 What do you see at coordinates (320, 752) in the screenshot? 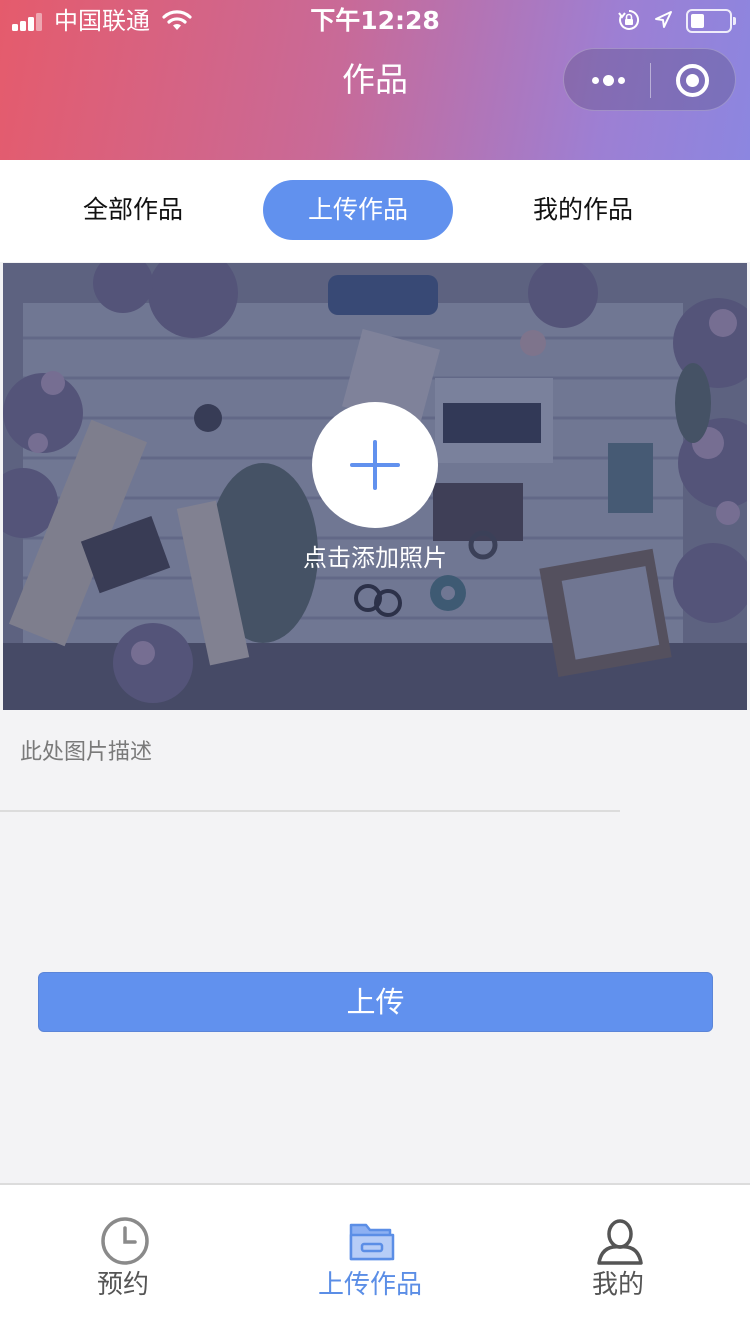
I see `photo-description-input` at bounding box center [320, 752].